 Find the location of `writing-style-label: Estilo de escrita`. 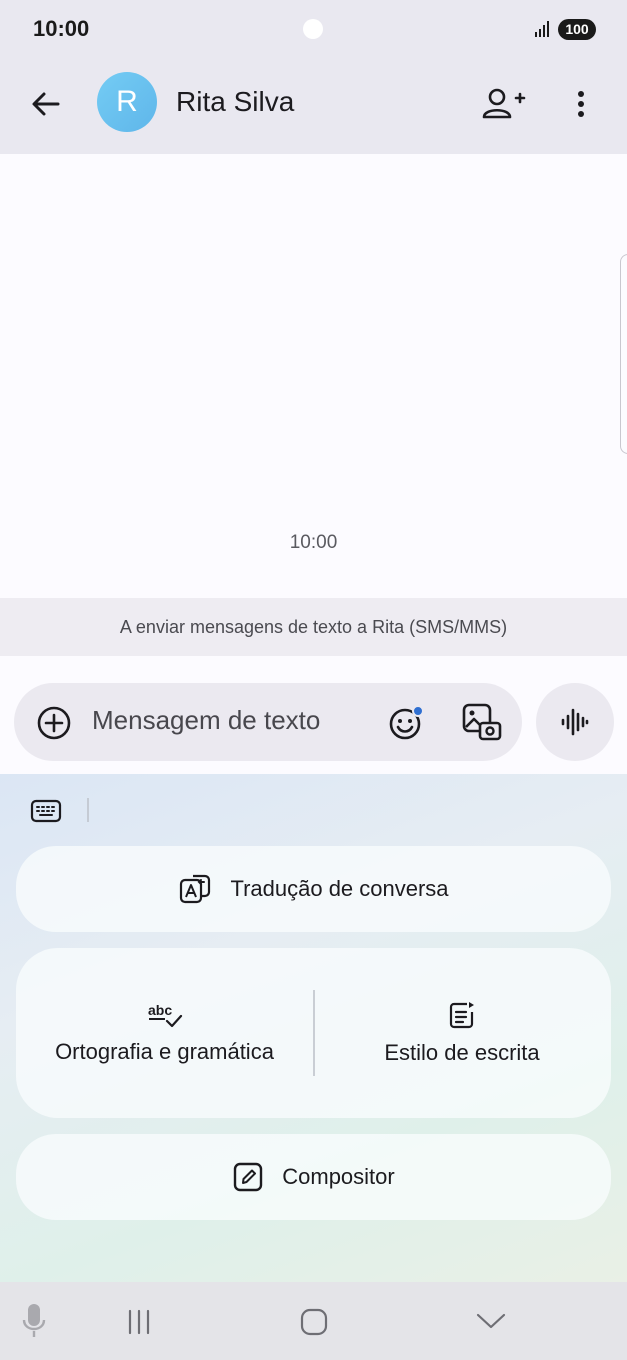

writing-style-label: Estilo de escrita is located at coordinates (462, 1052).